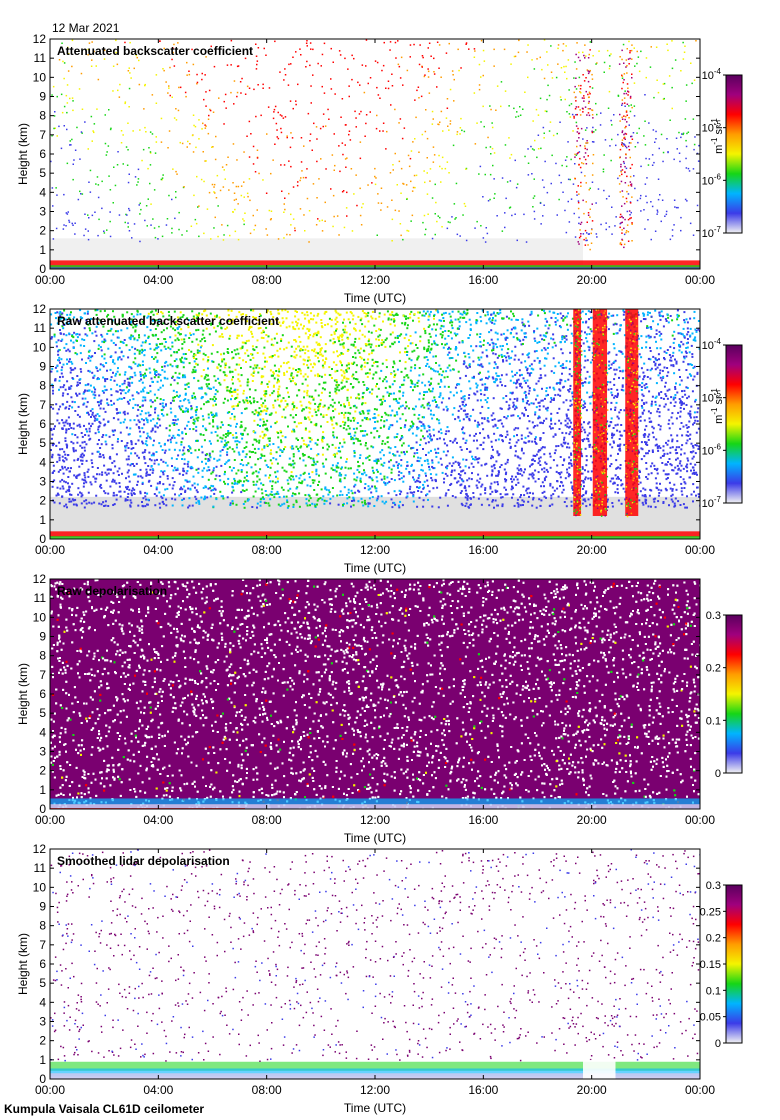  Describe the element at coordinates (713, 886) in the screenshot. I see `colorbar-tick-label: 0.3` at that location.